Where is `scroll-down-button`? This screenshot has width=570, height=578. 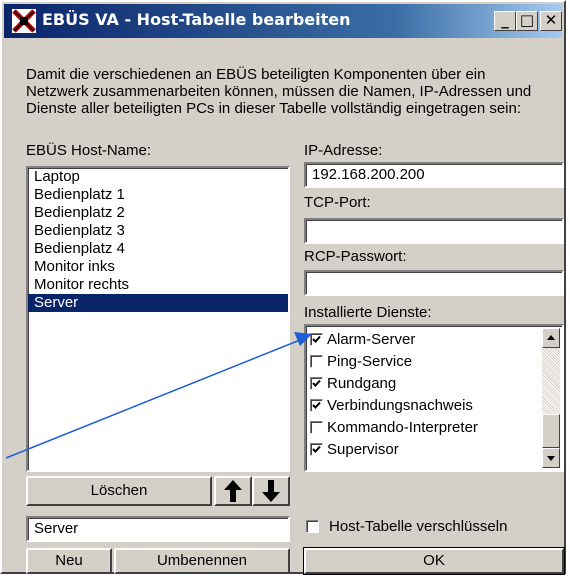
scroll-down-button is located at coordinates (551, 458).